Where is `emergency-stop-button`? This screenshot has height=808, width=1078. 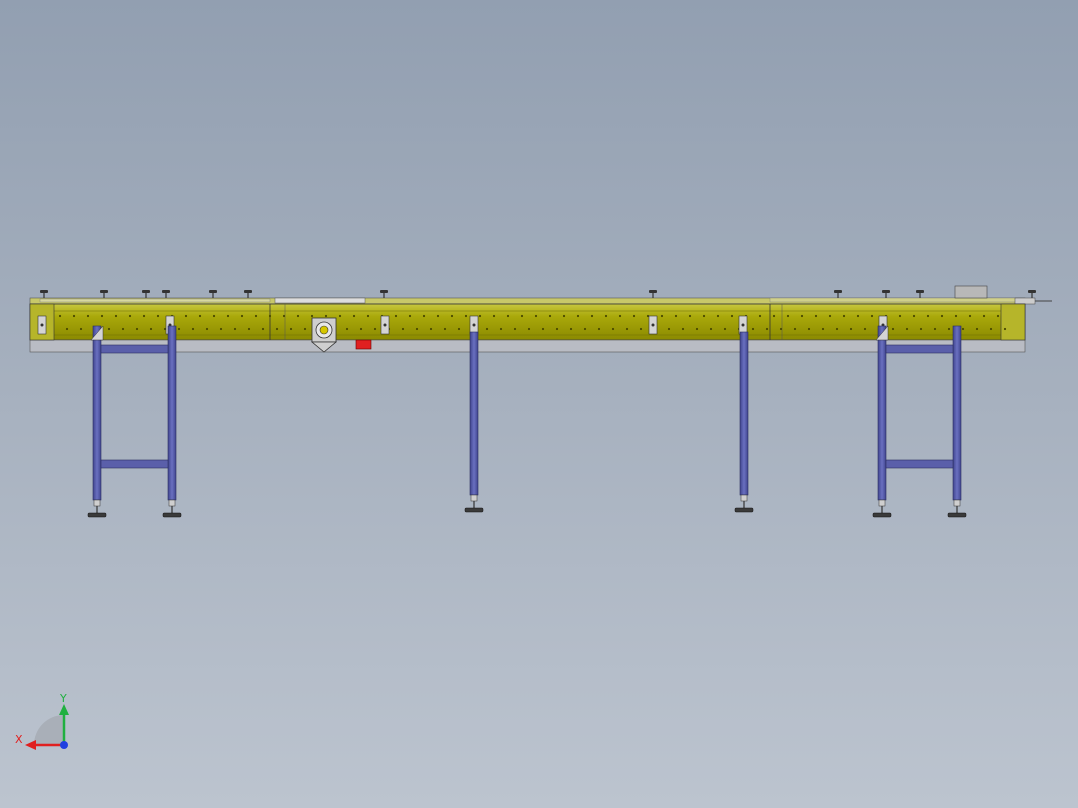 emergency-stop-button is located at coordinates (363, 344).